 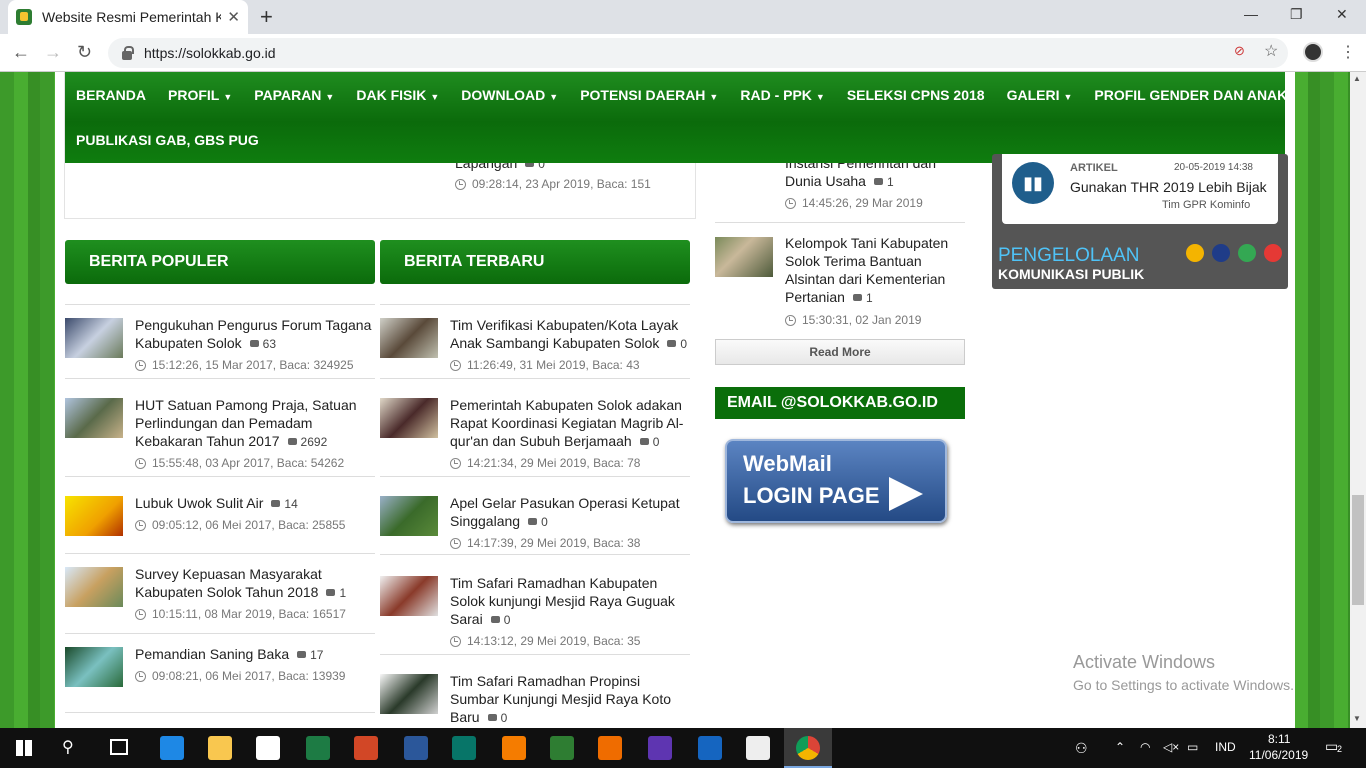 What do you see at coordinates (1033, 95) in the screenshot?
I see `nav-item-label: GALERI` at bounding box center [1033, 95].